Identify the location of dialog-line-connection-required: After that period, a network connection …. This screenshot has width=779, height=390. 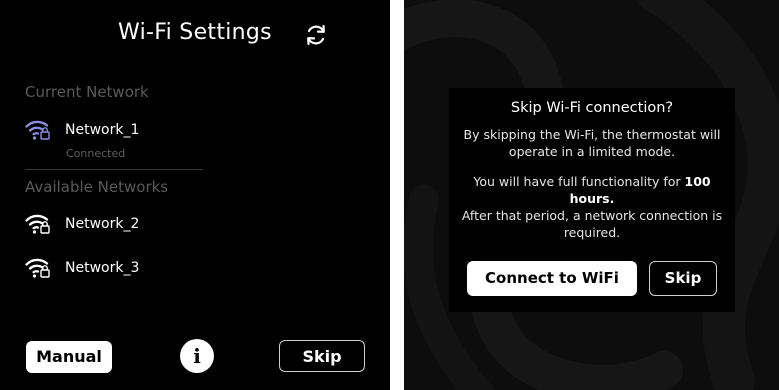
(592, 224).